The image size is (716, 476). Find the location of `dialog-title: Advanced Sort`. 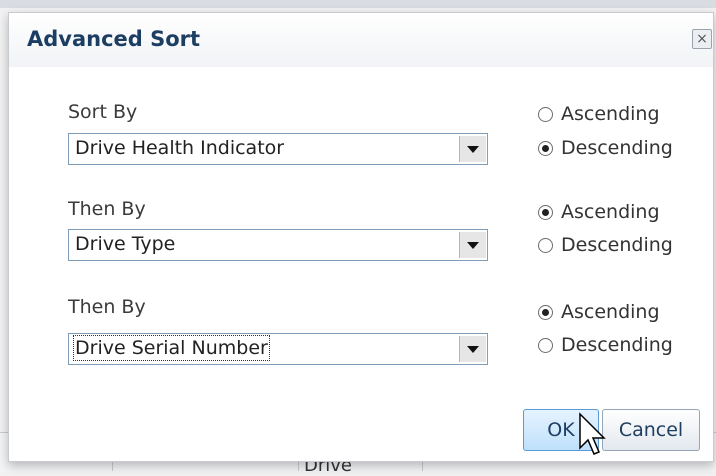

dialog-title: Advanced Sort is located at coordinates (114, 39).